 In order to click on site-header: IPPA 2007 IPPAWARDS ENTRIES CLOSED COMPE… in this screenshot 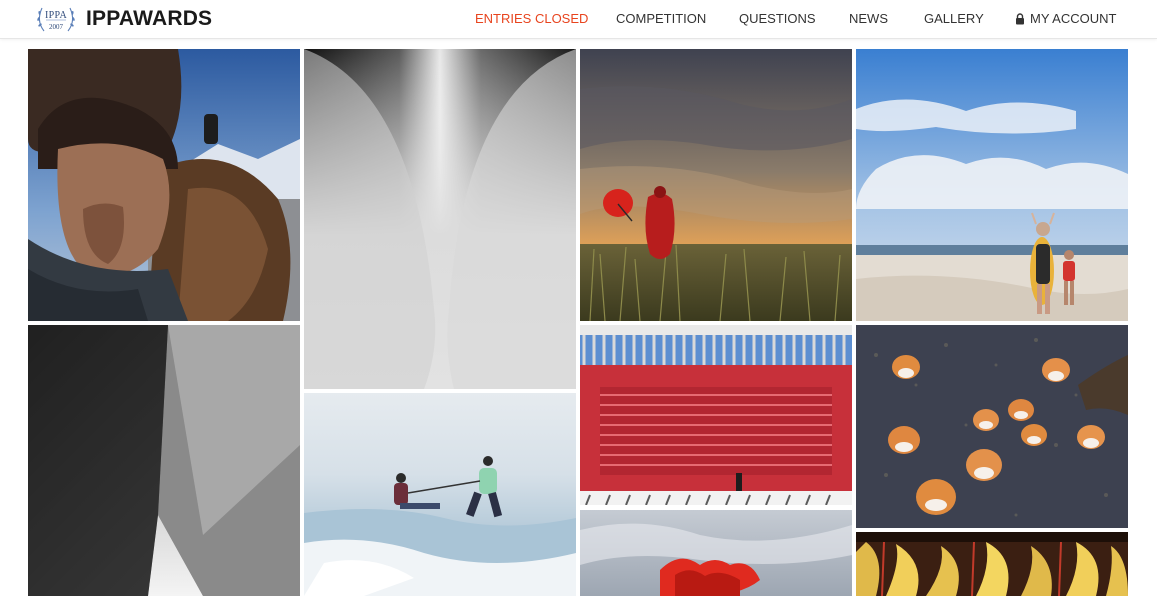, I will do `click(578, 19)`.